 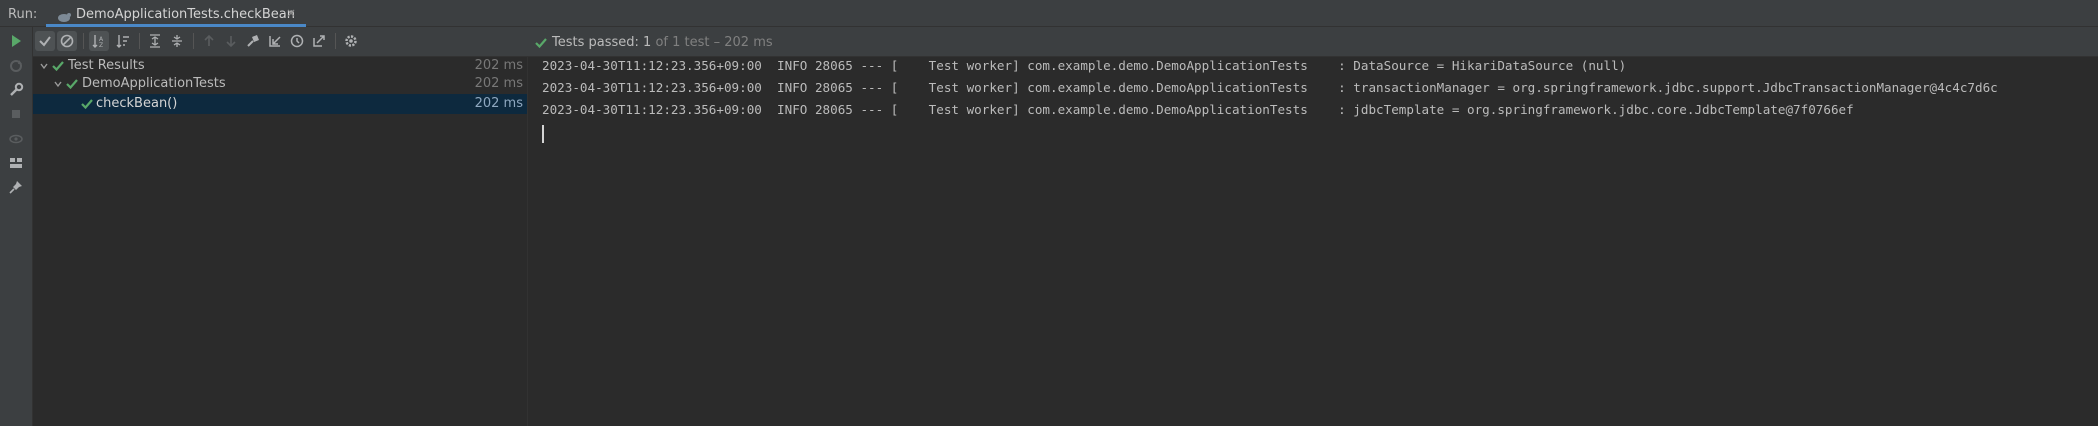 What do you see at coordinates (155, 41) in the screenshot?
I see `expand-all-icon` at bounding box center [155, 41].